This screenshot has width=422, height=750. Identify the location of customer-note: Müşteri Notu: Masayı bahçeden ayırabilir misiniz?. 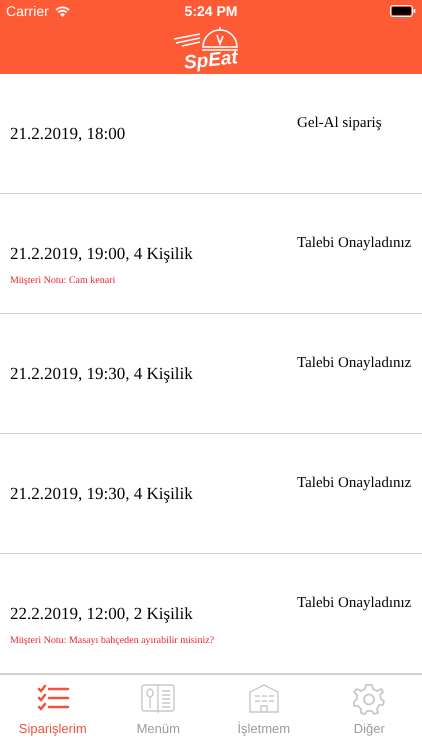
(113, 641).